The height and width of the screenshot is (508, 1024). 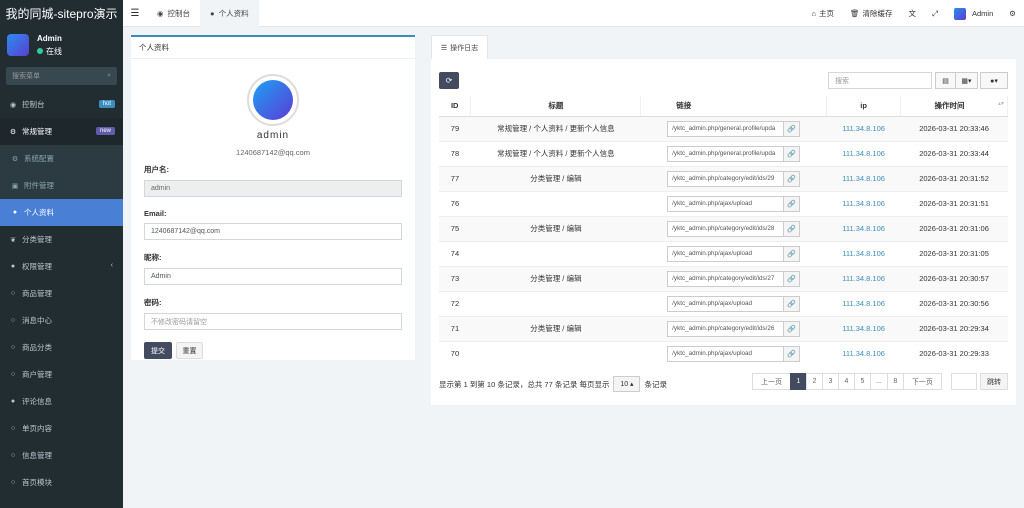 I want to click on menu-search-input: 搜索菜单 ⌕, so click(x=61, y=76).